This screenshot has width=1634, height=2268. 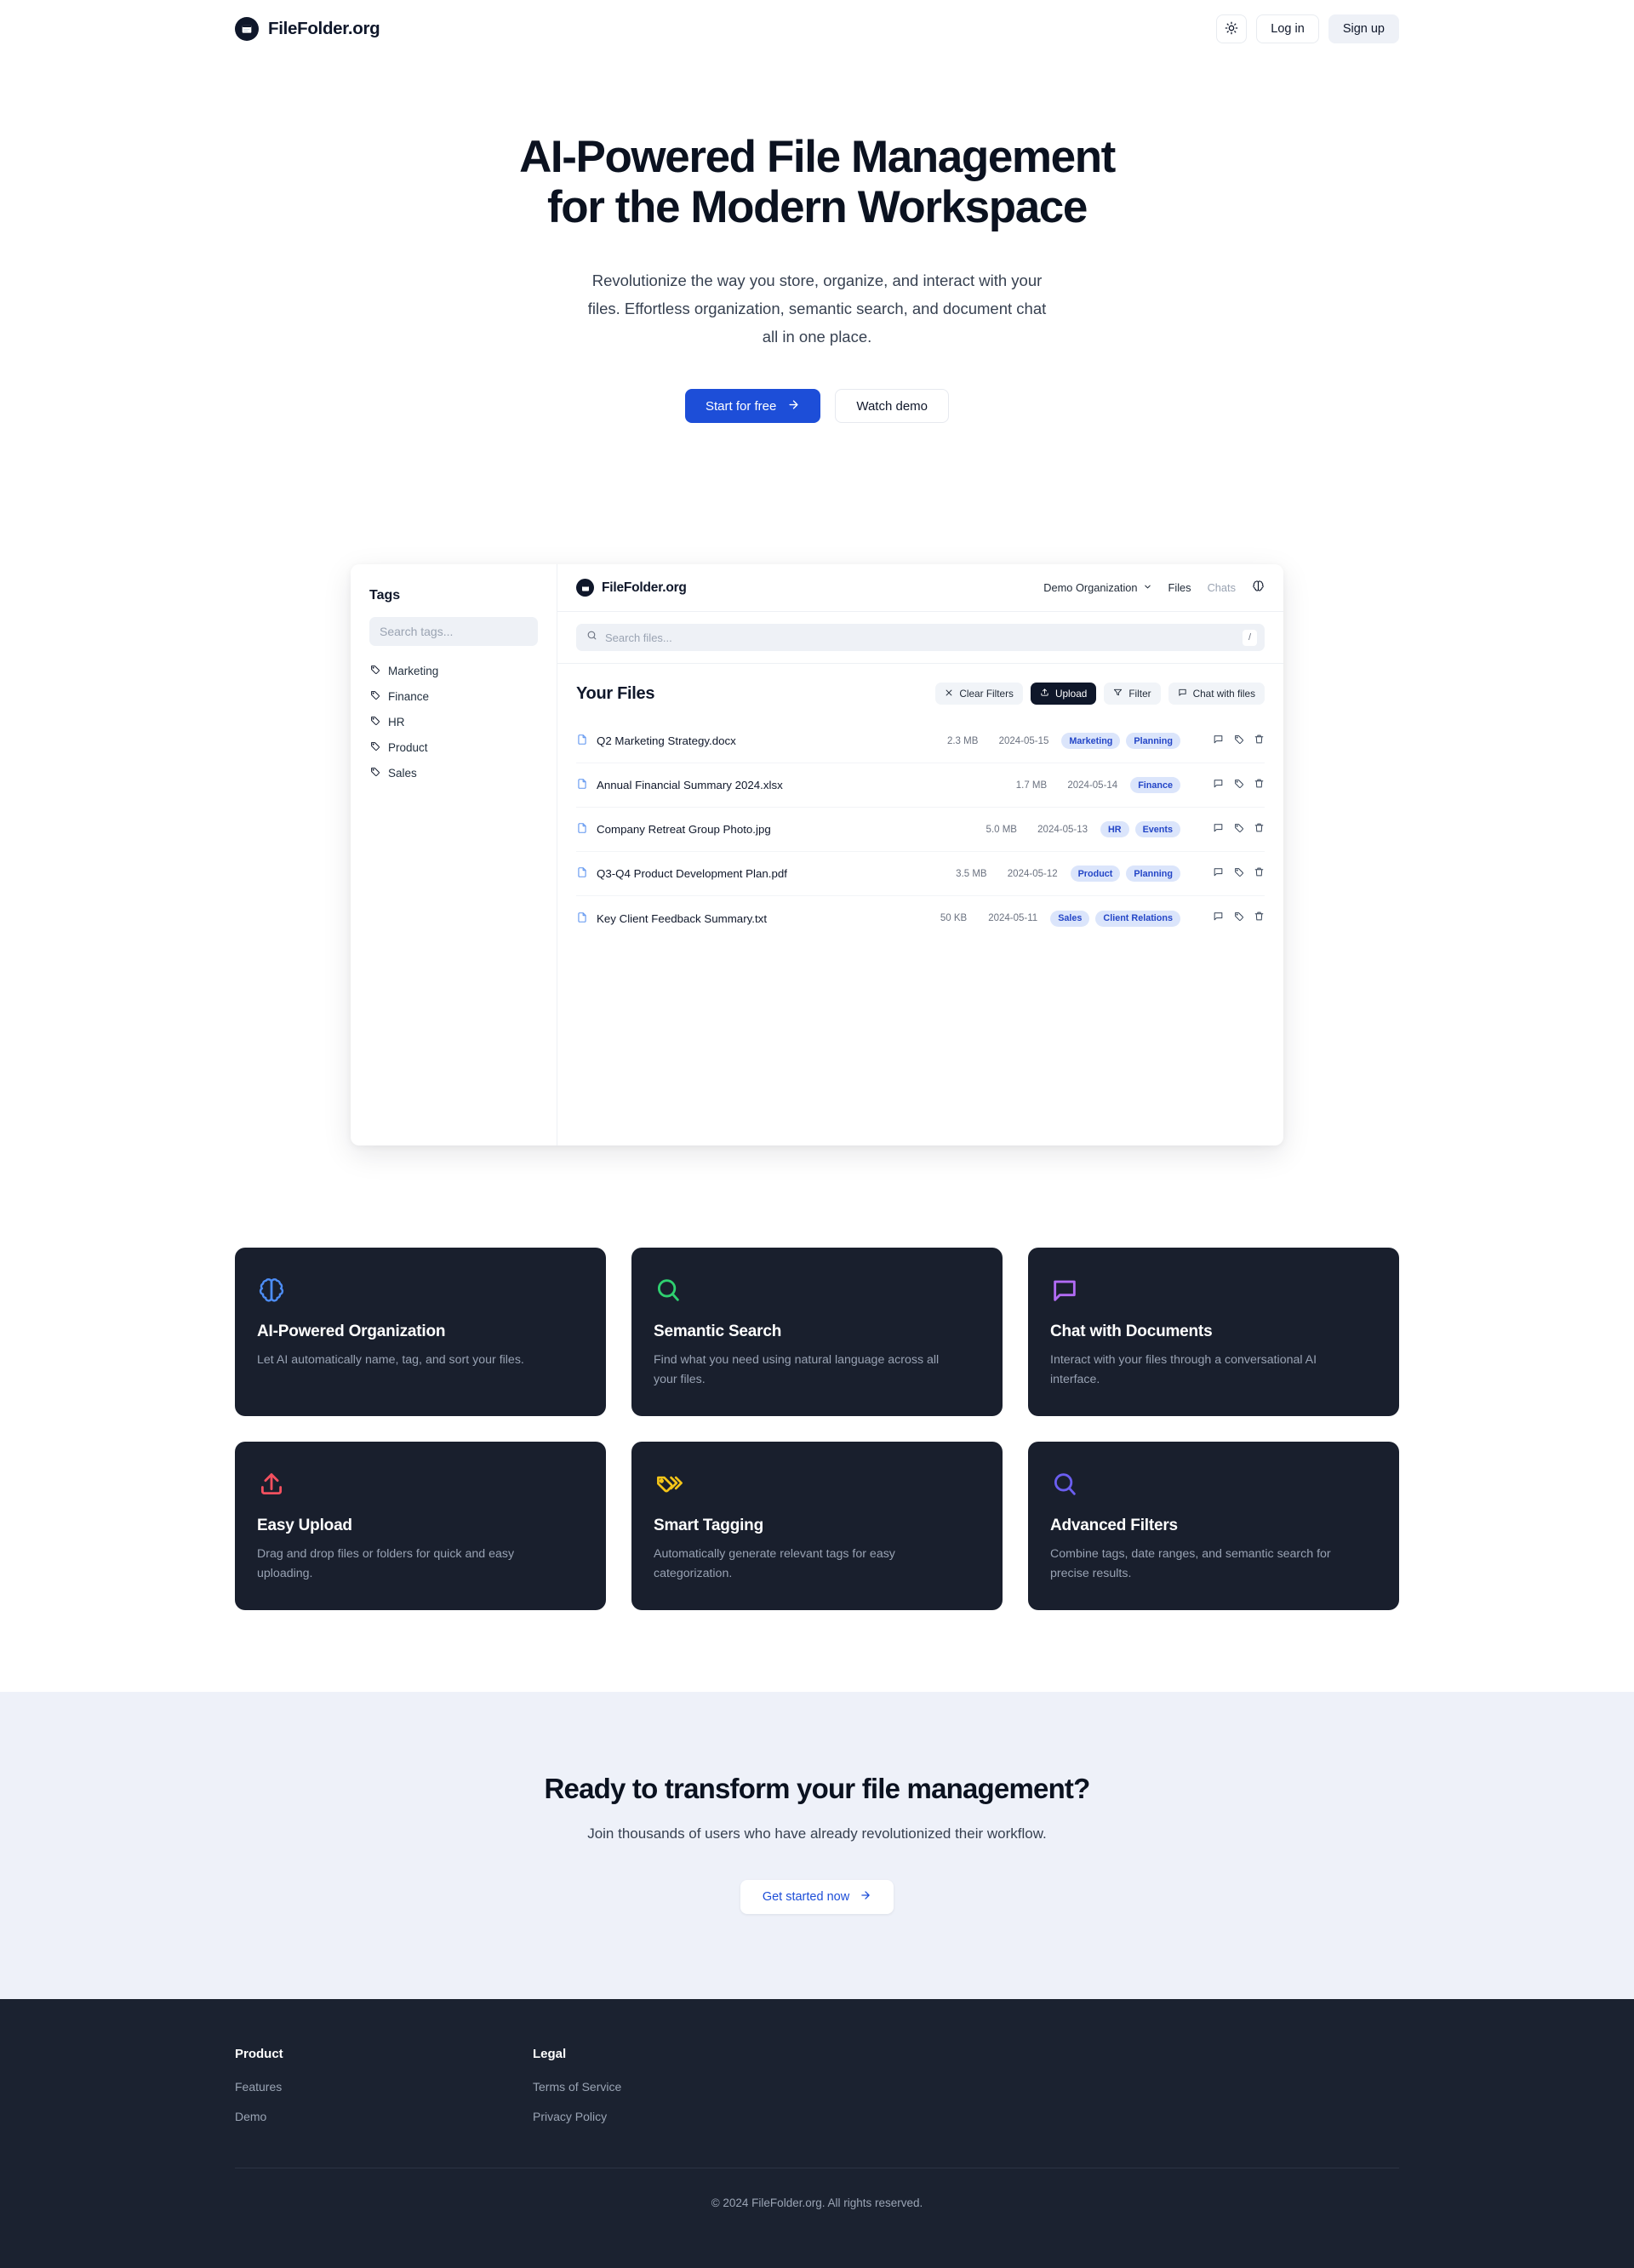 What do you see at coordinates (1232, 28) in the screenshot?
I see `theme-toggle-button` at bounding box center [1232, 28].